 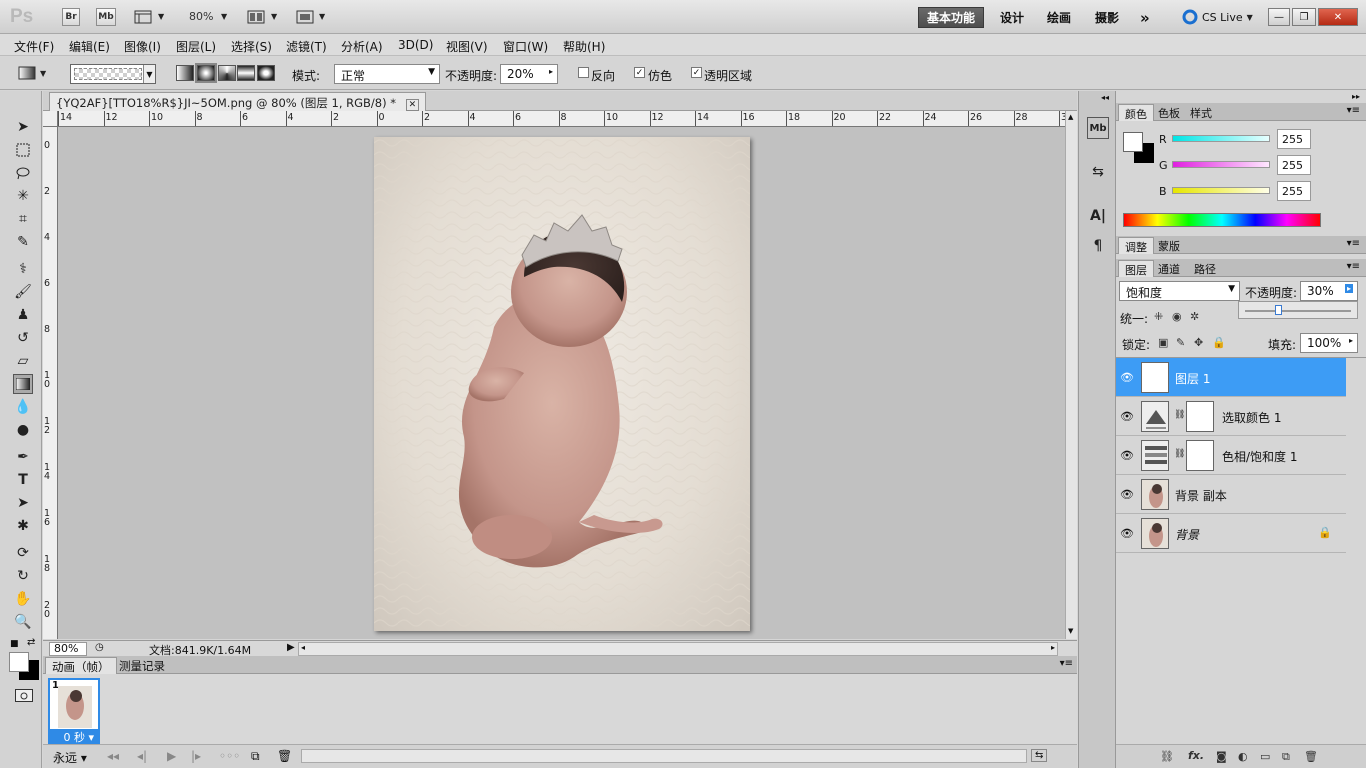 What do you see at coordinates (201, 16) in the screenshot?
I see `zoom-level-dropdown: 80%` at bounding box center [201, 16].